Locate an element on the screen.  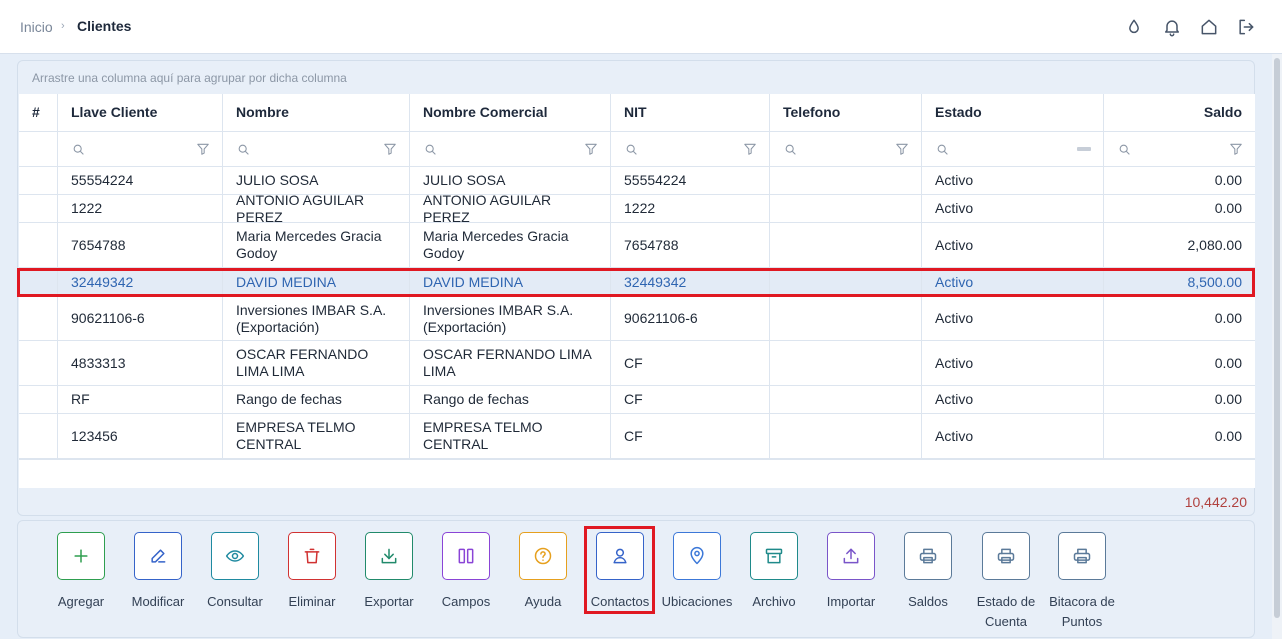
ubicaciones-button: Ubicaciones is located at coordinates (697, 572).